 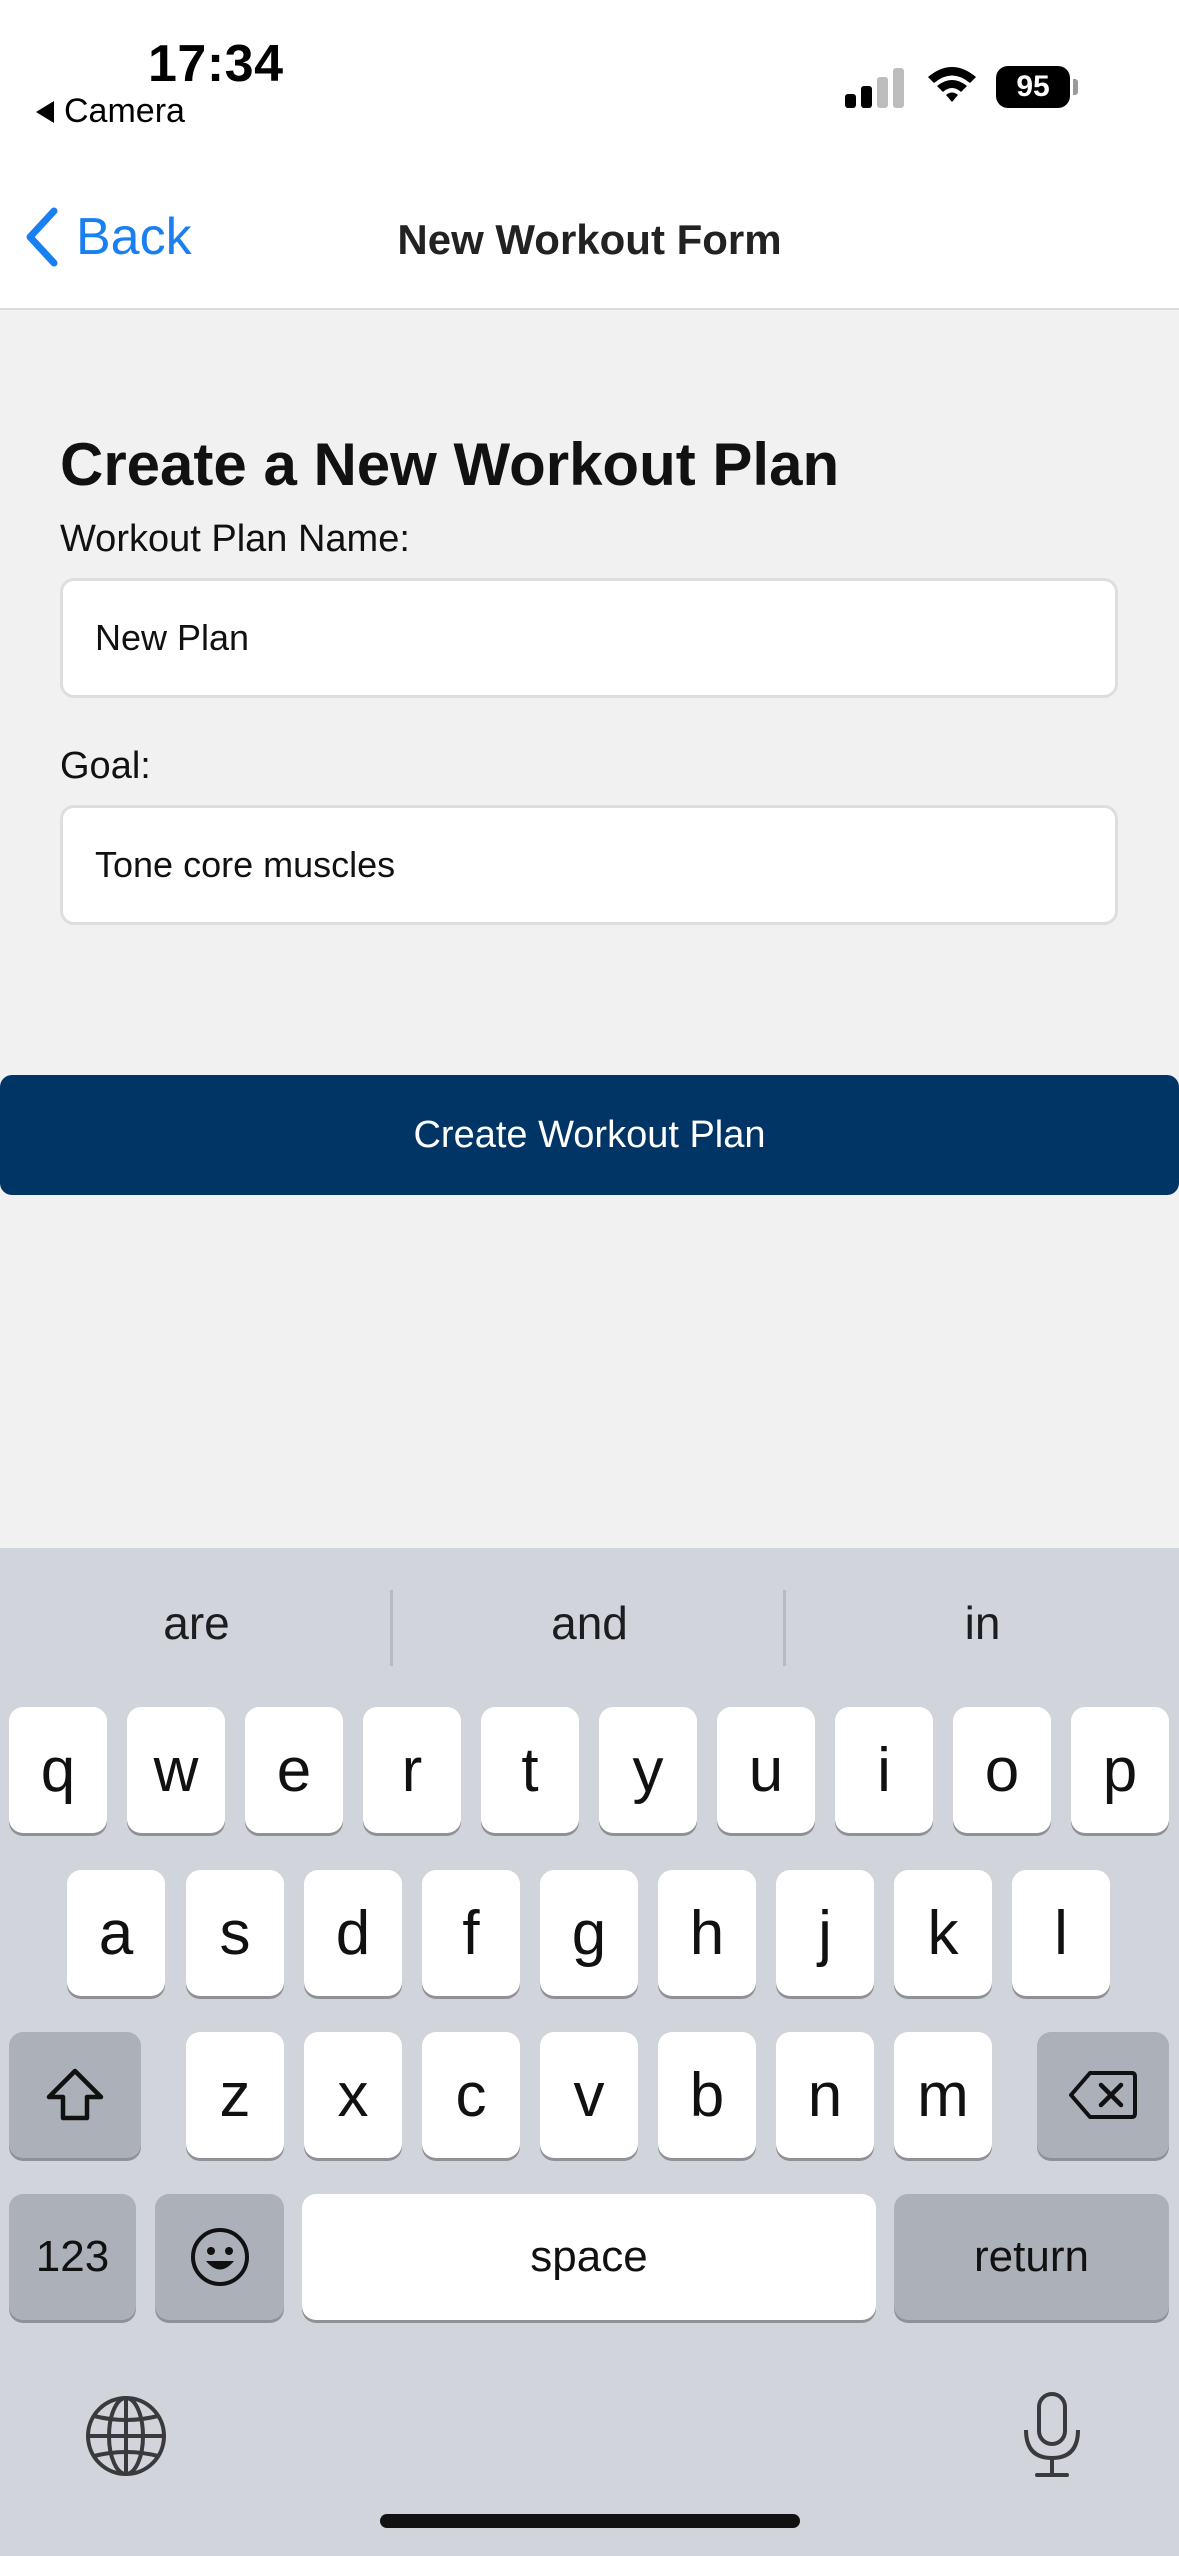 What do you see at coordinates (589, 638) in the screenshot?
I see `plan-name-input: New Plan` at bounding box center [589, 638].